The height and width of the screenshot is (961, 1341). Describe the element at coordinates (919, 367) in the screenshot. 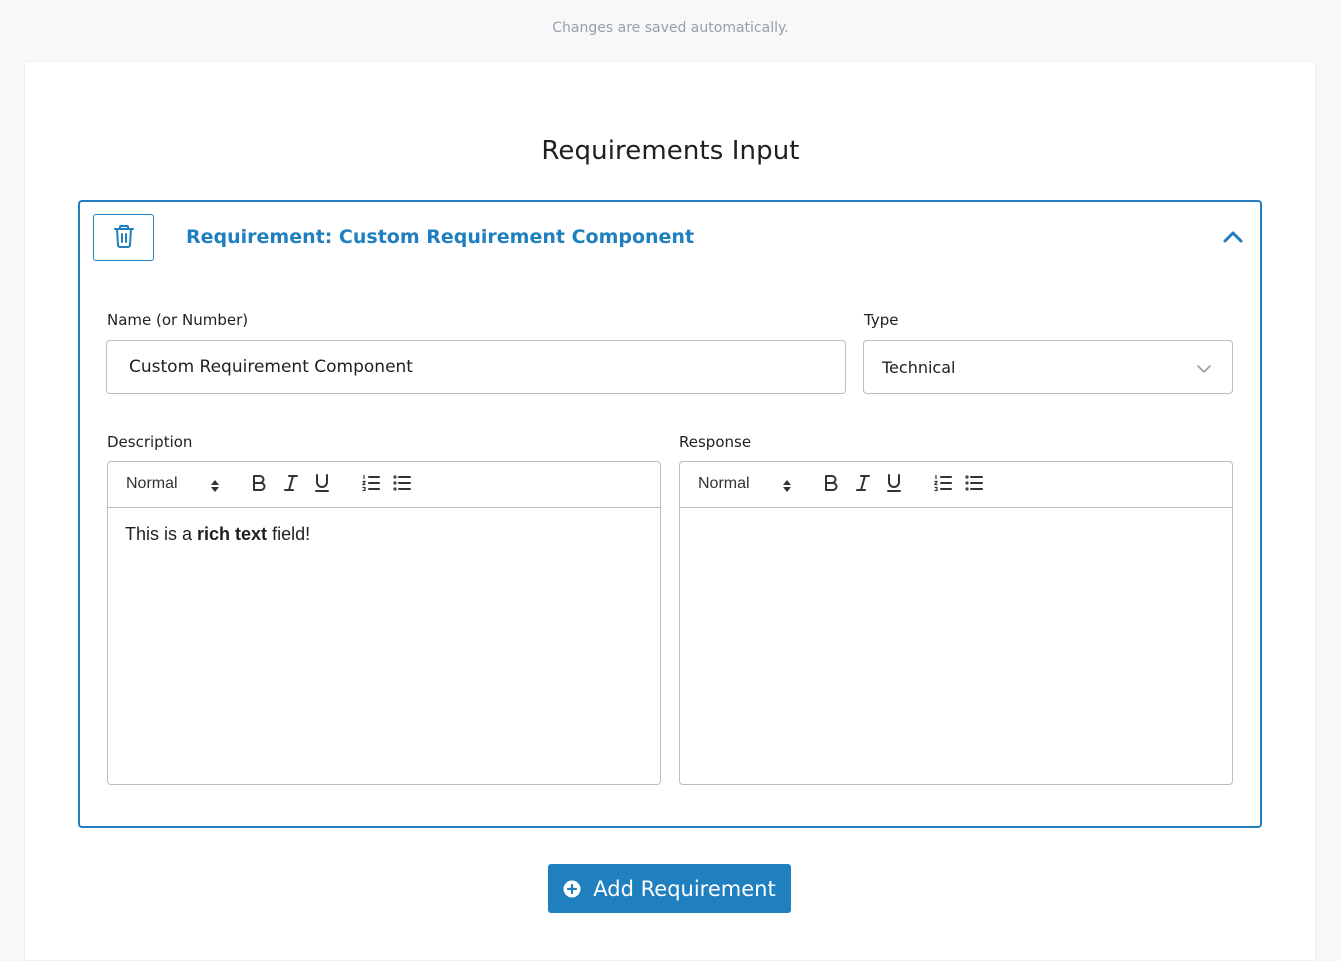

I see `type-select-value: Technical` at that location.